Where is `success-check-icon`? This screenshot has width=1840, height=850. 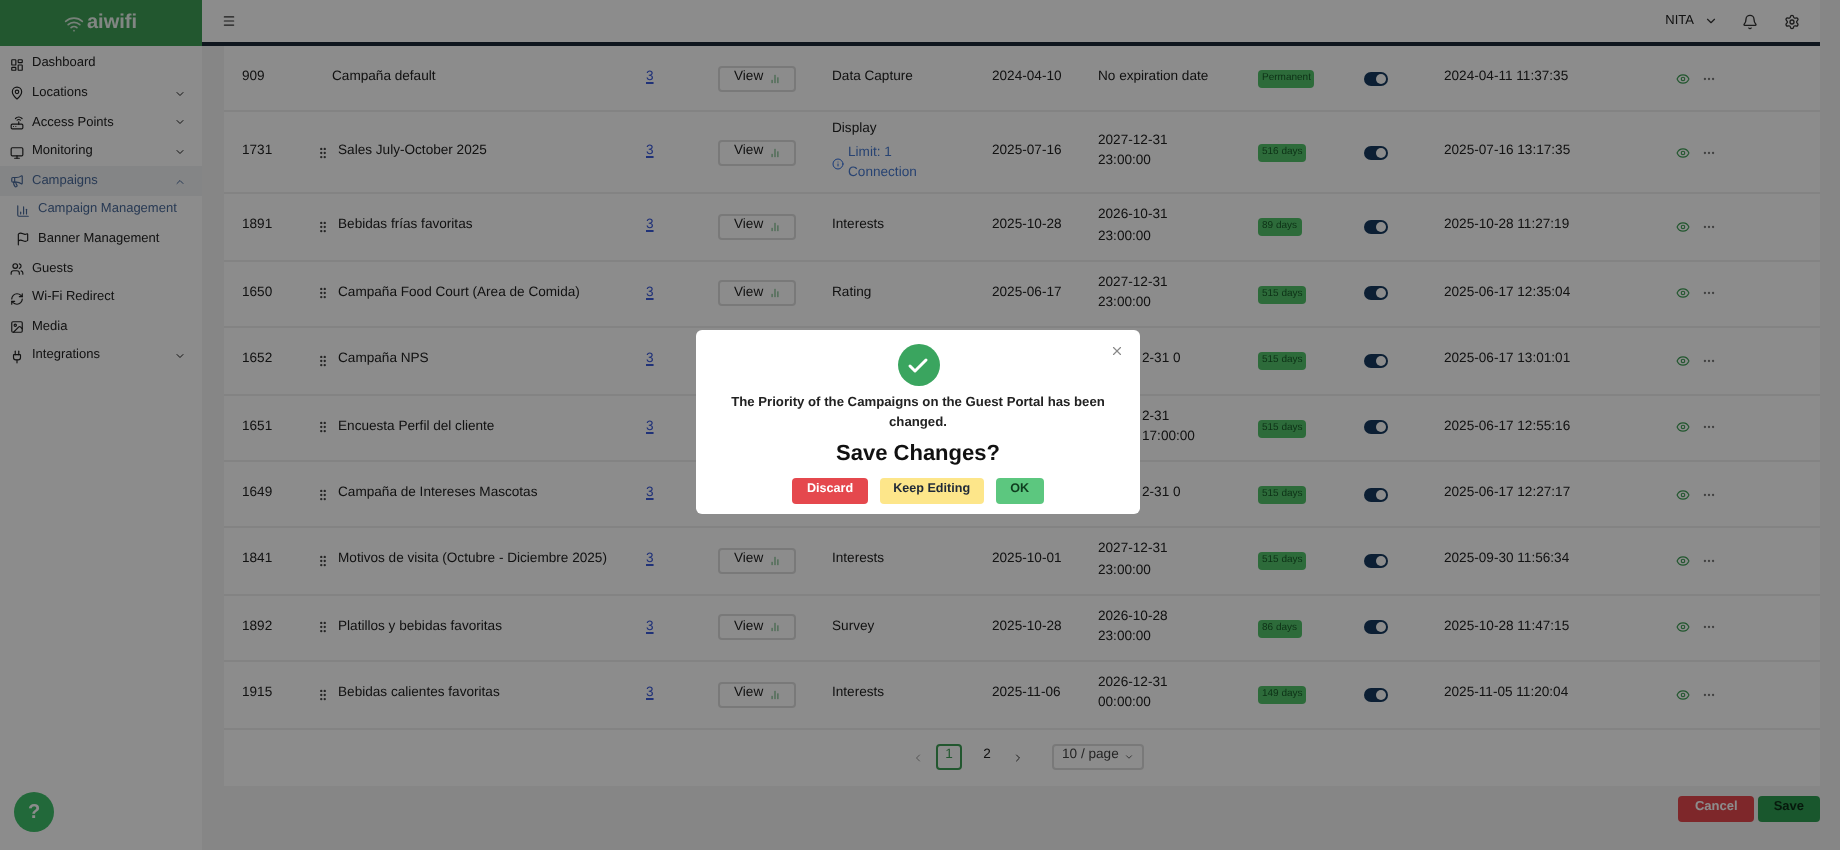 success-check-icon is located at coordinates (918, 365).